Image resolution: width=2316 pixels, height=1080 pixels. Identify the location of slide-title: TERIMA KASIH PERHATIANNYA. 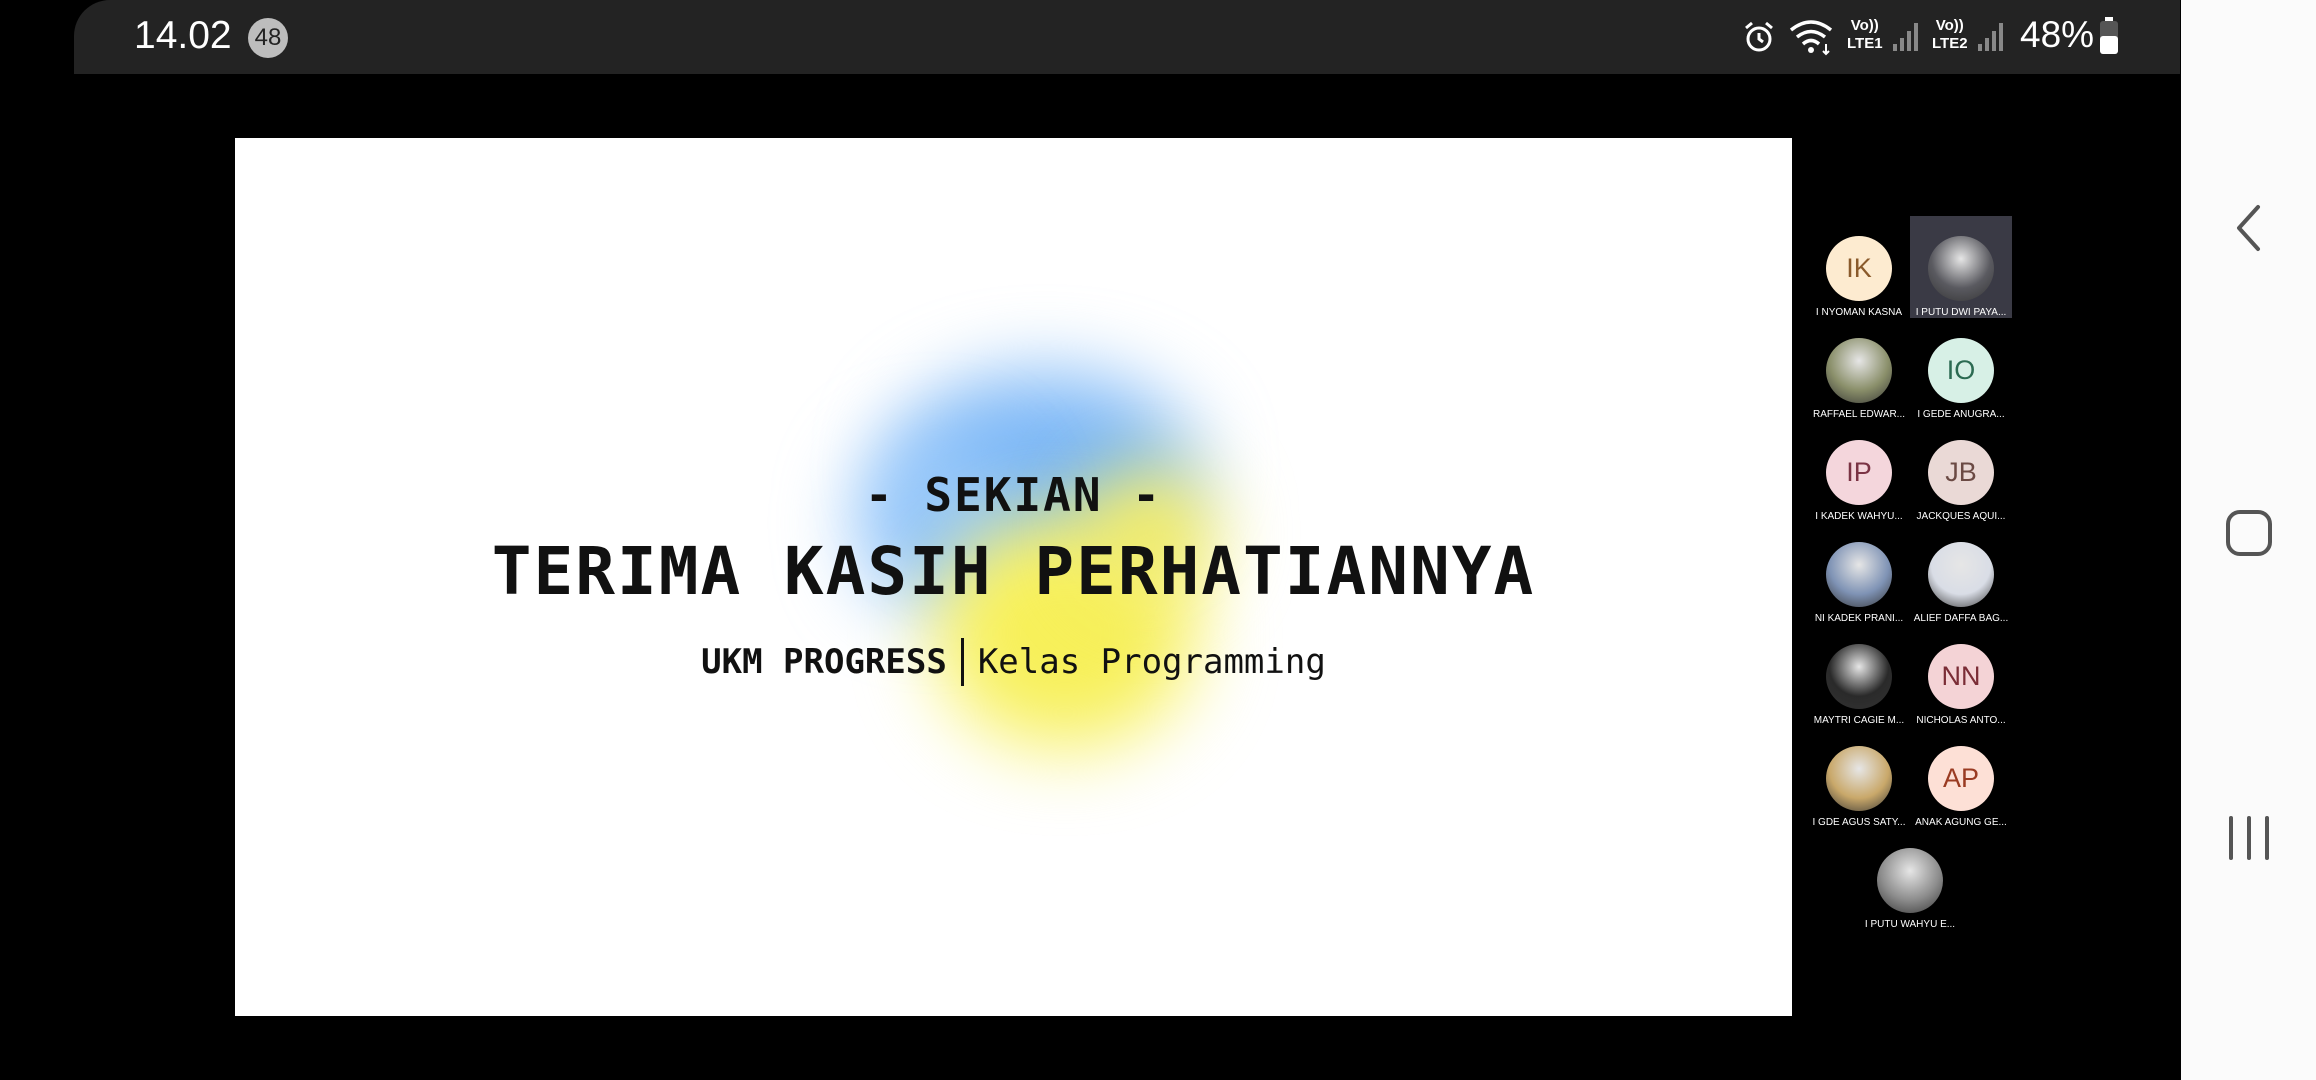
(1013, 571).